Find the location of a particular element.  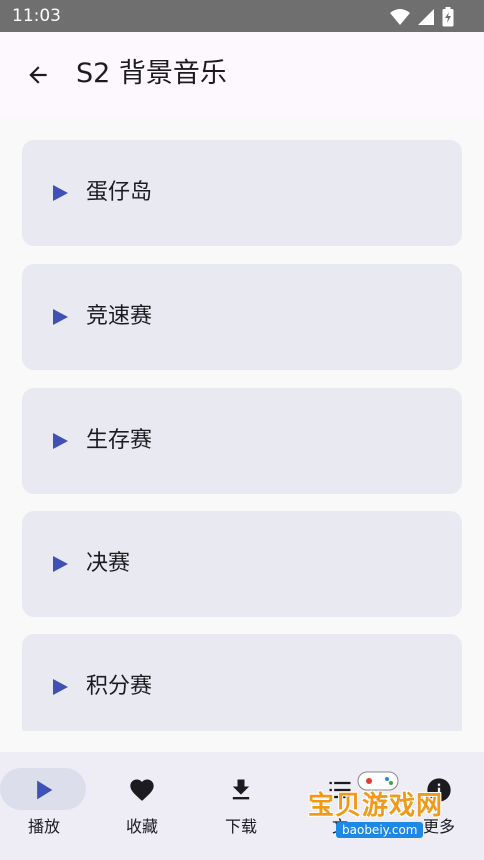

track-item-shengcunsai: 生存赛 is located at coordinates (242, 441).